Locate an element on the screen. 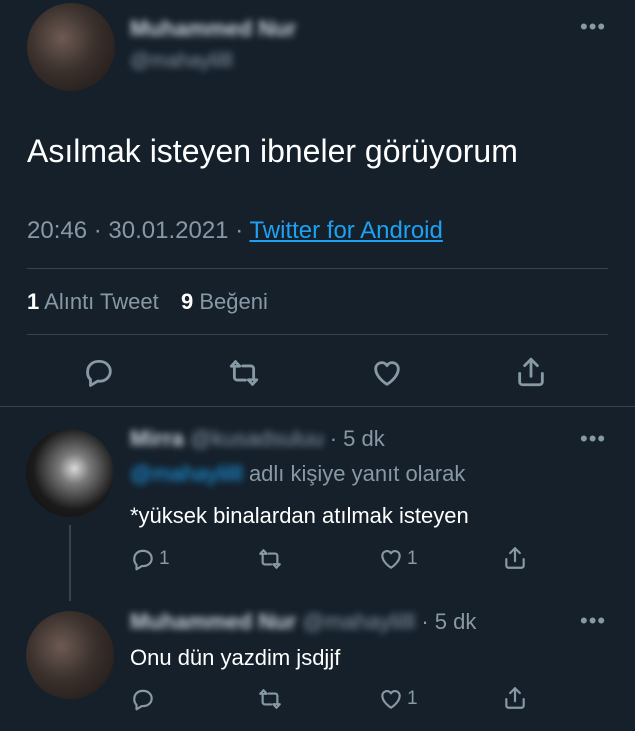 This screenshot has width=635, height=731. reply-text: *yüksek binalardan atılmak isteyen is located at coordinates (299, 515).